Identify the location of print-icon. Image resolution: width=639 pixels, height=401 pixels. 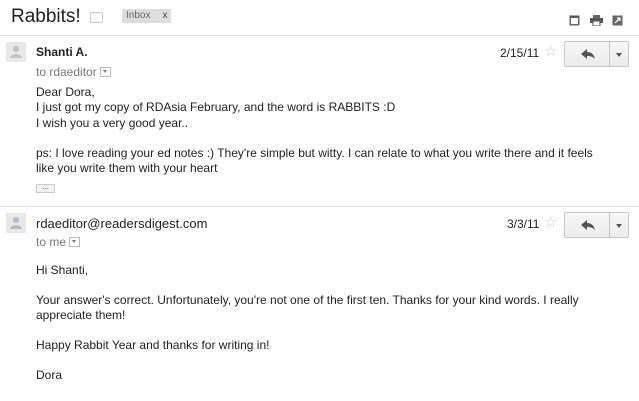
(596, 20).